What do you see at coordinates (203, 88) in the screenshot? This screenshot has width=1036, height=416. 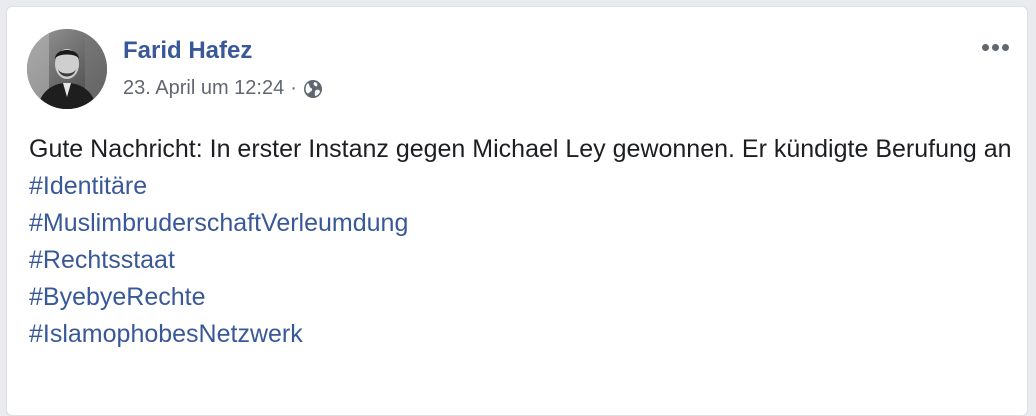 I see `post-timestamp: 23. April um 12:24` at bounding box center [203, 88].